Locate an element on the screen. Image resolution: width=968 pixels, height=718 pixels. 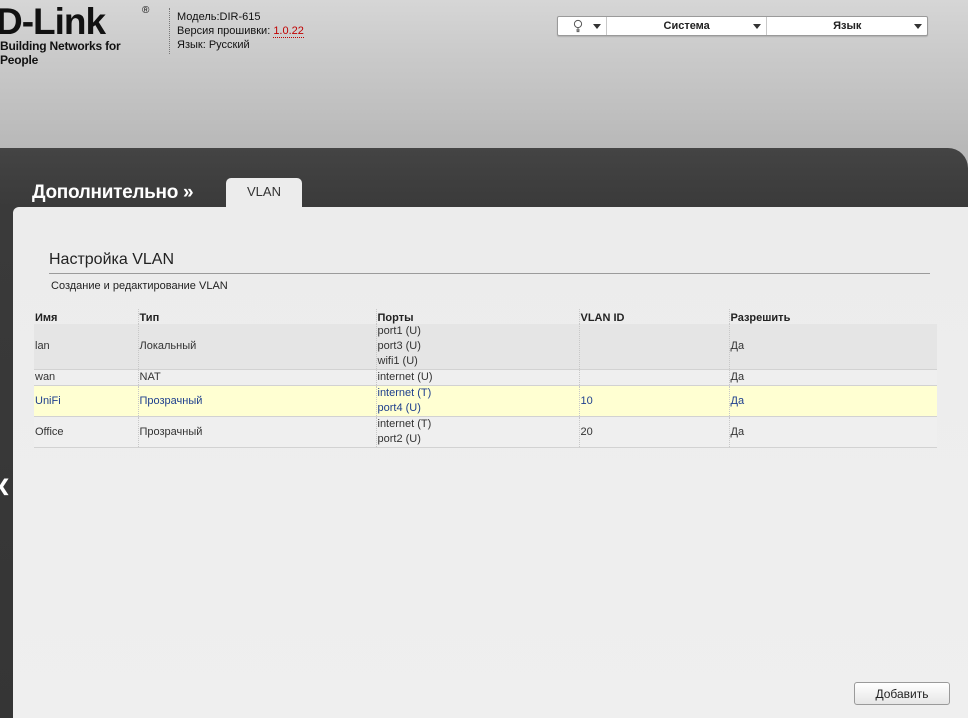
cell-ports: port1 (U) port3 (U) wifi1 (U) is located at coordinates (478, 347).